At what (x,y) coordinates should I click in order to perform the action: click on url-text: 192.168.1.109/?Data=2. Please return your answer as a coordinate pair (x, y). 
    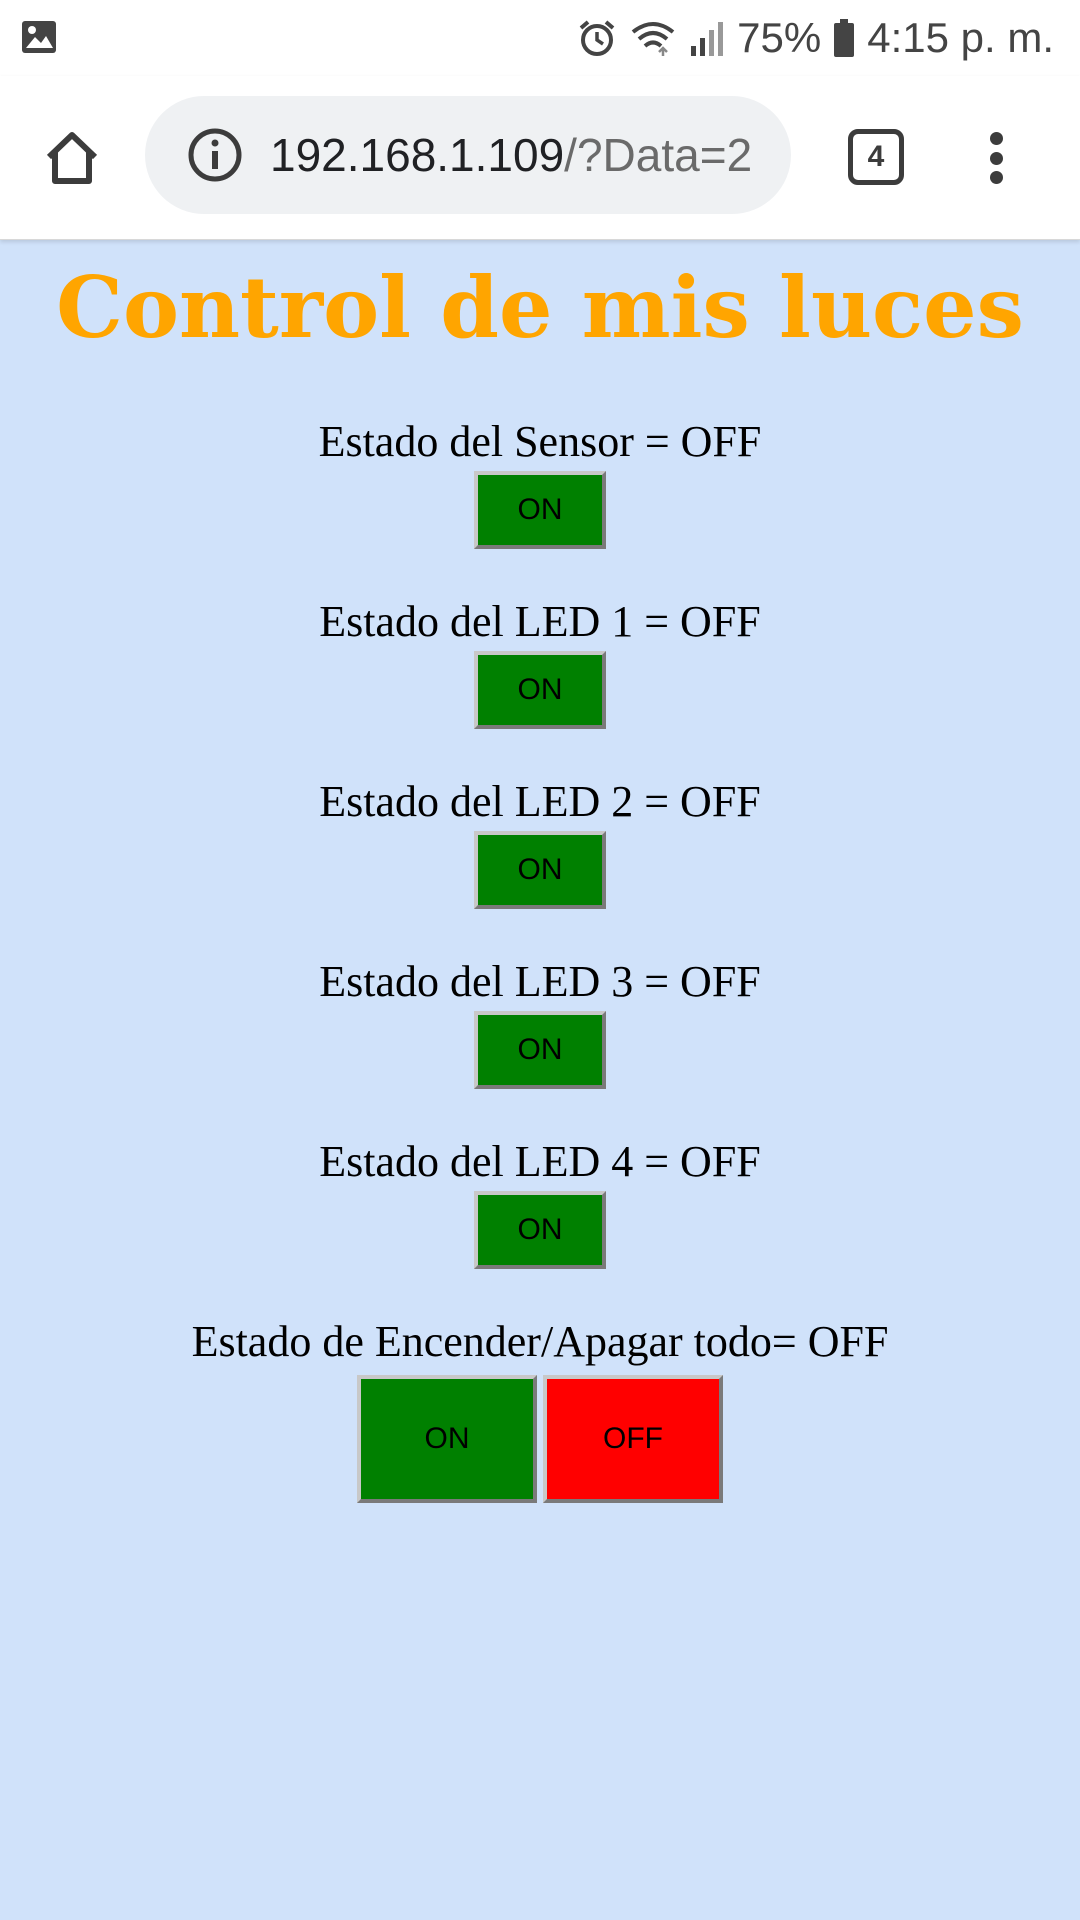
    Looking at the image, I should click on (520, 155).